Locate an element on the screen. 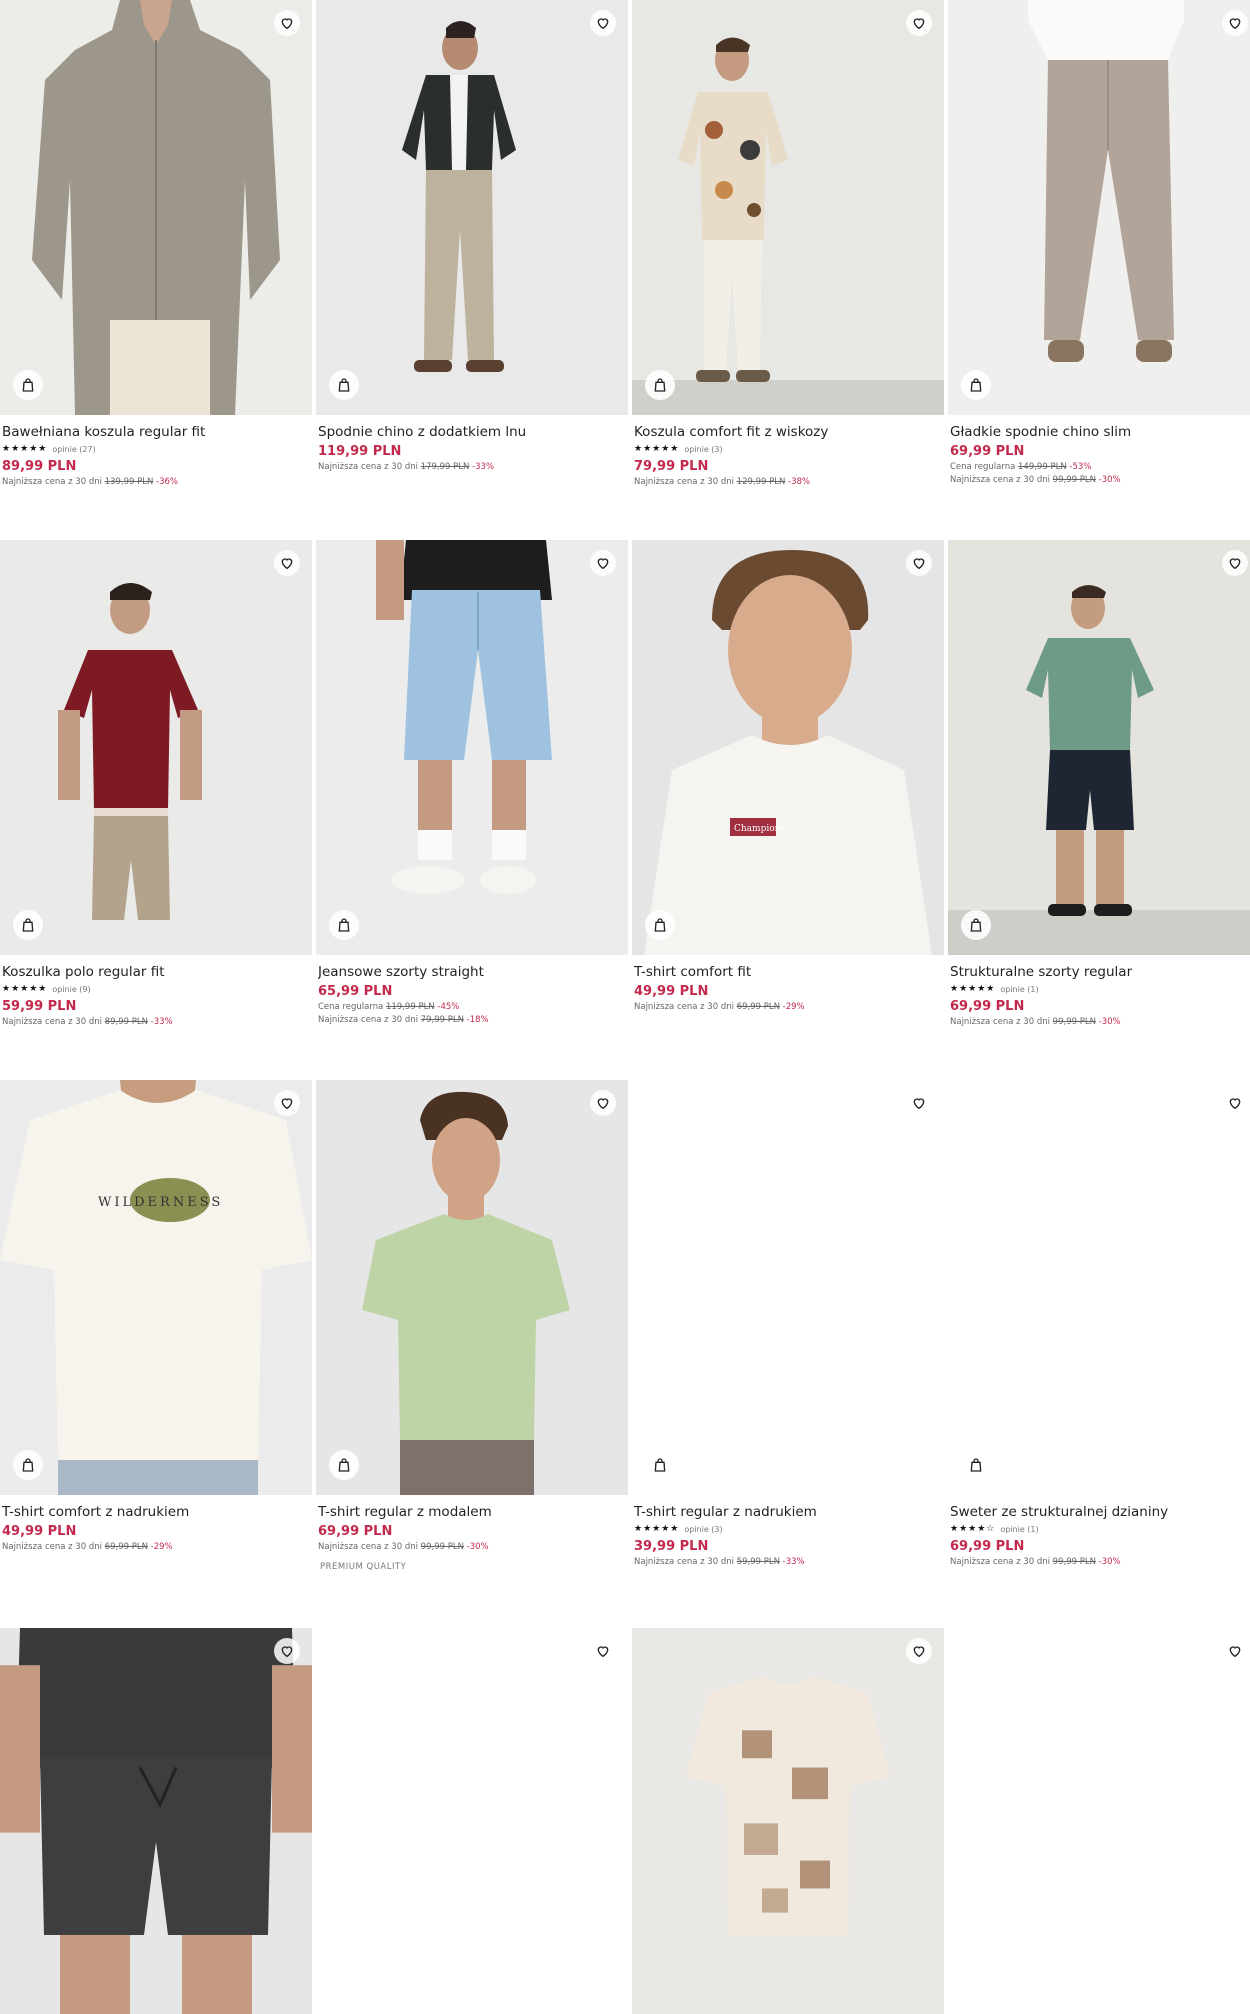 This screenshot has height=2014, width=1250. product-name: Koszulka polo regular fit is located at coordinates (156, 972).